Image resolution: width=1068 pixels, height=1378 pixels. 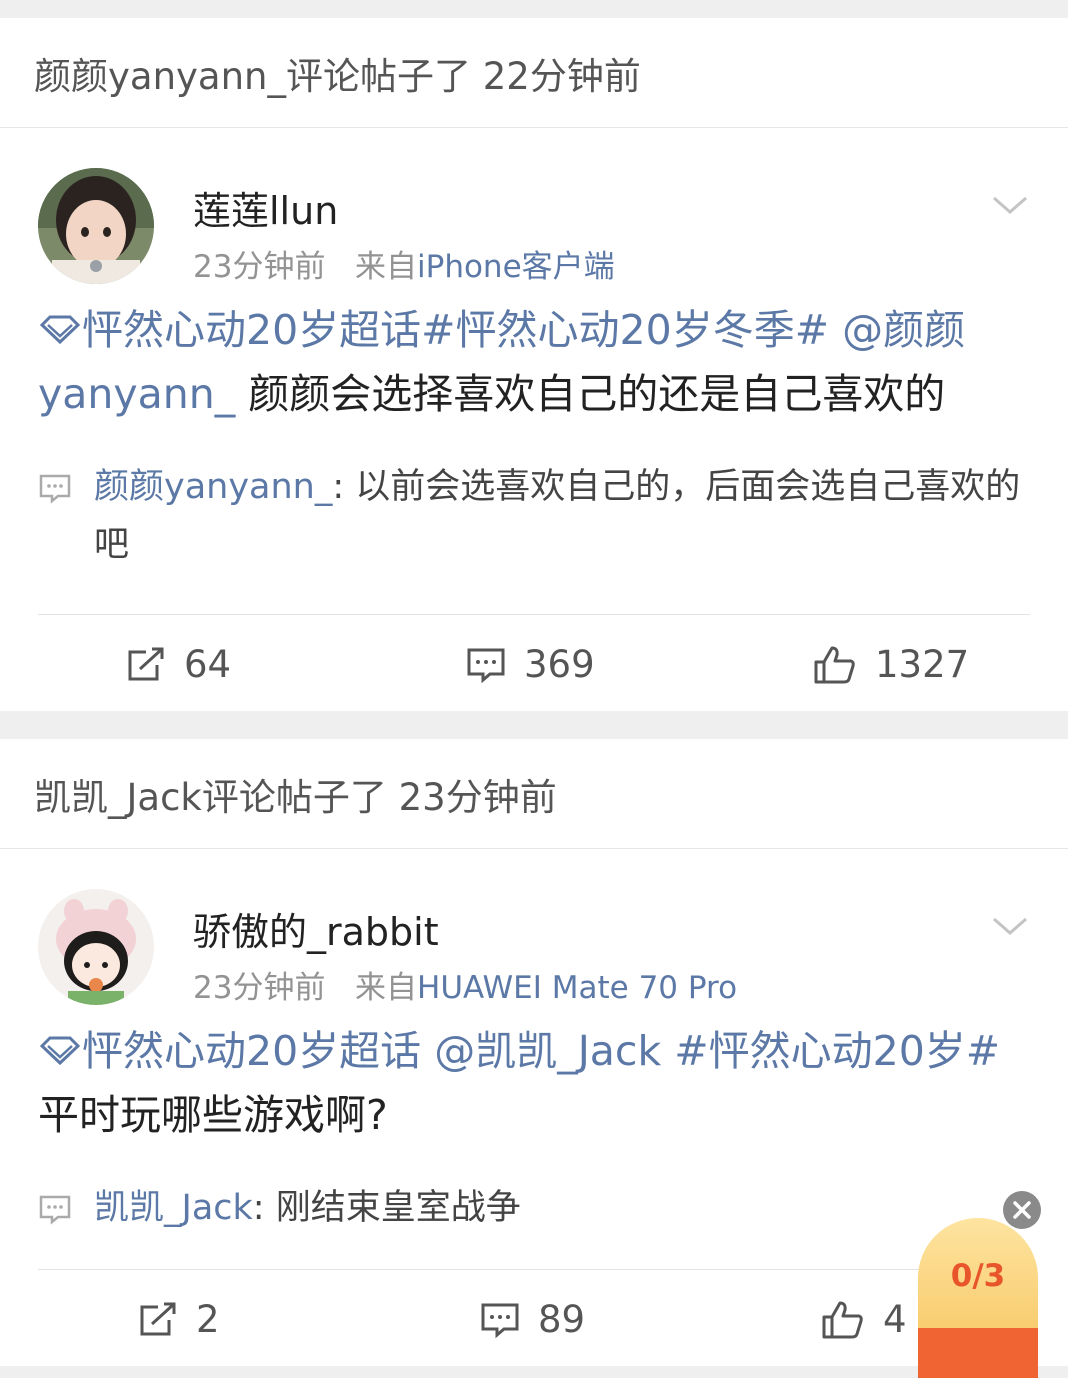 I want to click on reply-author: 凯凯_Jack, so click(x=173, y=1208).